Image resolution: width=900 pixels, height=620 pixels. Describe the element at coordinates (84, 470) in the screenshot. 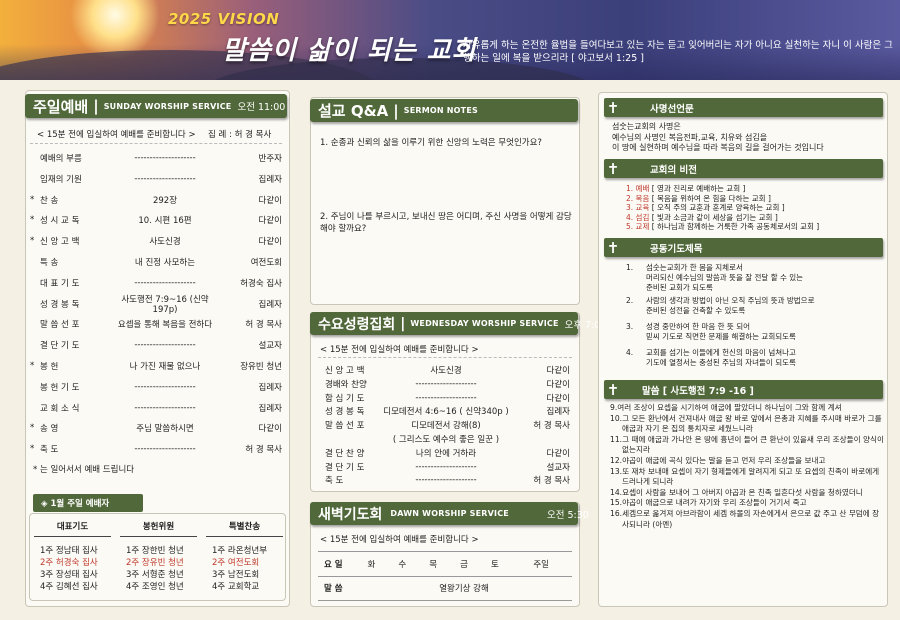

I see `sunday-footnote: * 는 일어서서 예배 드립니다` at that location.